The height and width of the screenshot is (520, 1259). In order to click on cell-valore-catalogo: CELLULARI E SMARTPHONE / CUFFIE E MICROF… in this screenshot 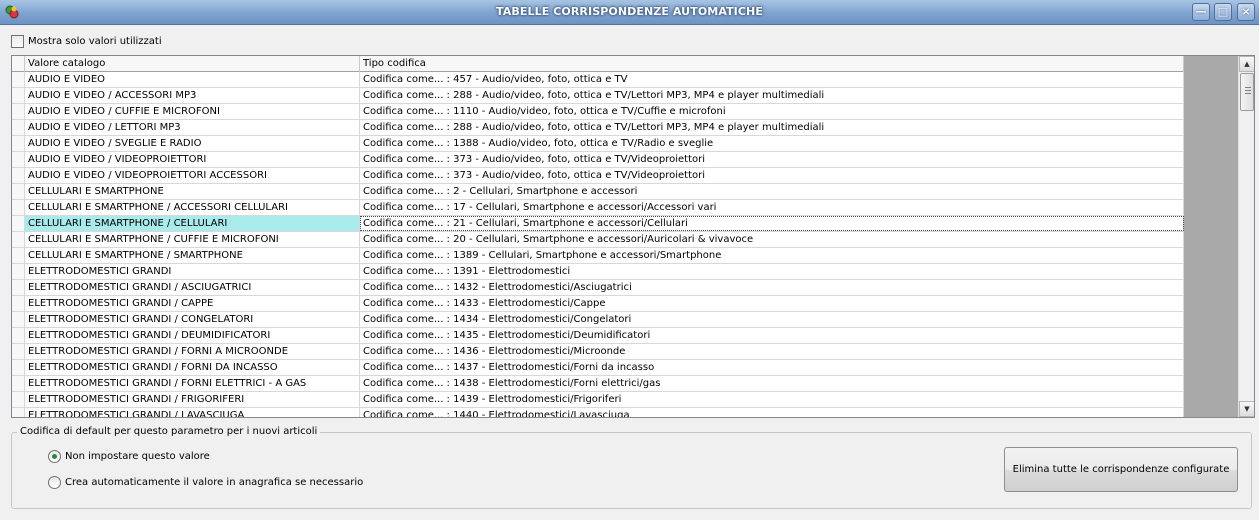, I will do `click(192, 239)`.